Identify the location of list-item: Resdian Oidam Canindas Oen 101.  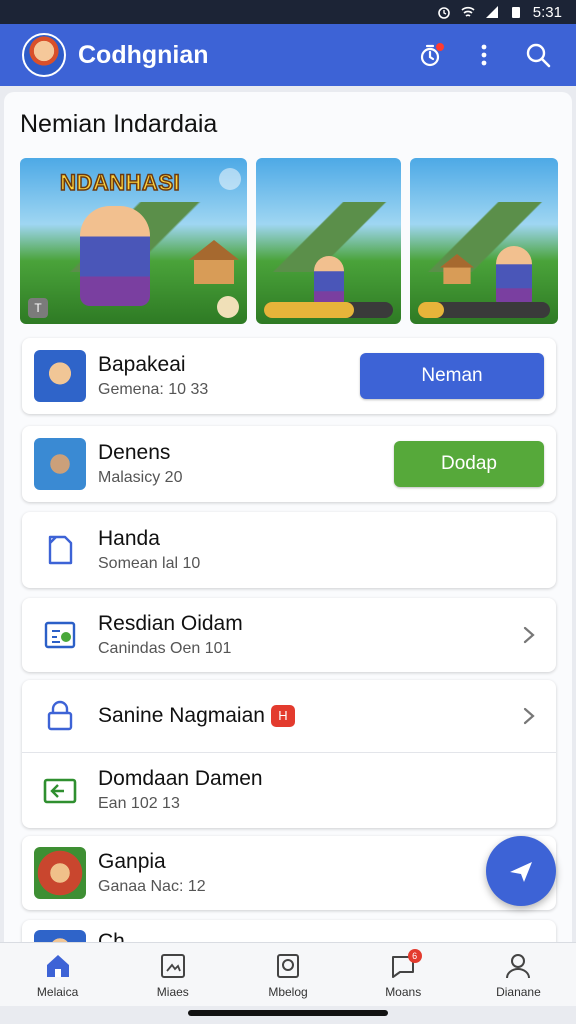
(289, 635).